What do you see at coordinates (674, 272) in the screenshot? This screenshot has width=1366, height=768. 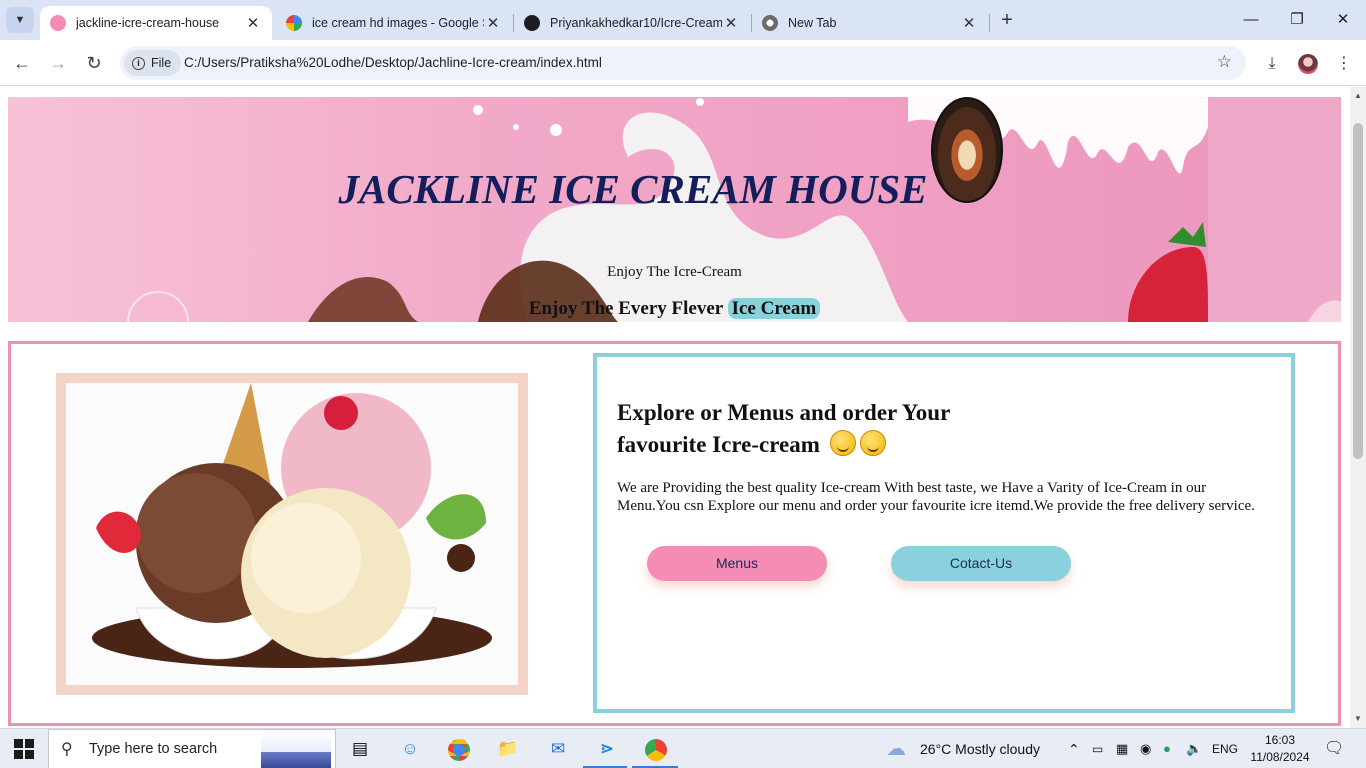 I see `hero-subtitle: Enjoy The Icre-Cream` at bounding box center [674, 272].